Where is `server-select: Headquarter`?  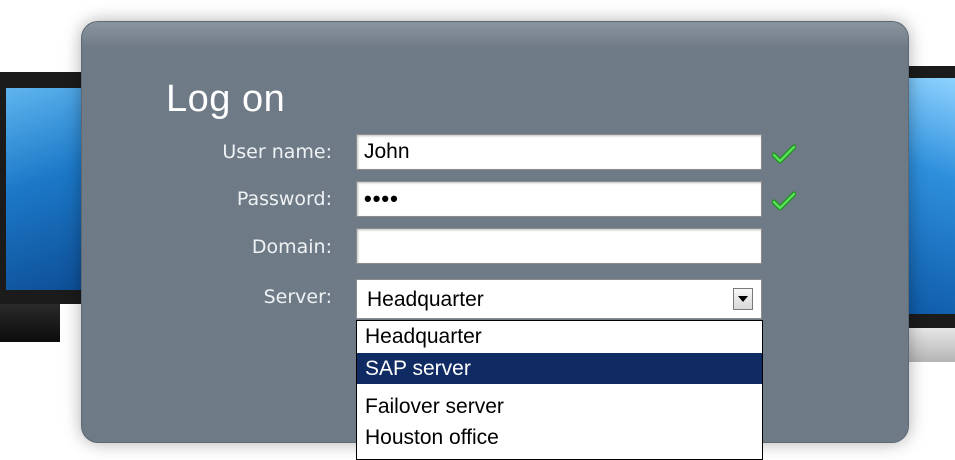
server-select: Headquarter is located at coordinates (559, 299).